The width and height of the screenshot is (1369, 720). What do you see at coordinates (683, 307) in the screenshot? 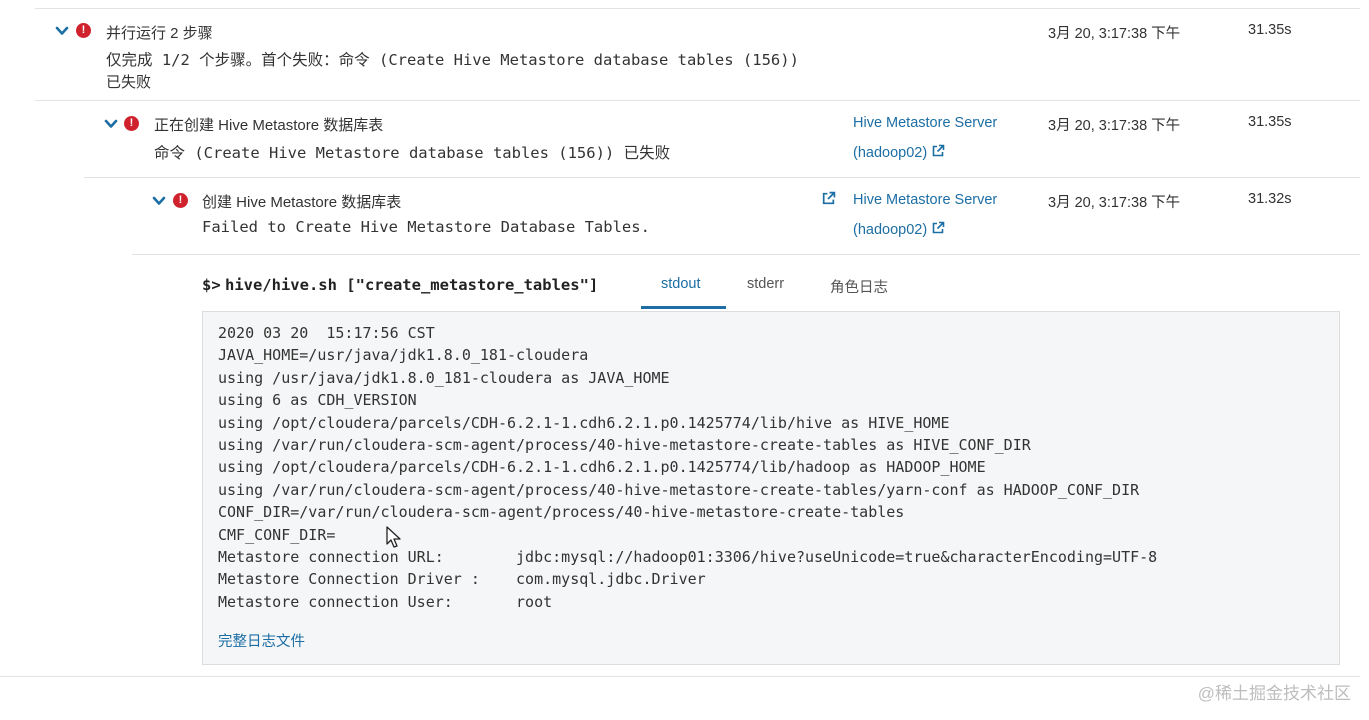
I see `active-tab-indicator` at bounding box center [683, 307].